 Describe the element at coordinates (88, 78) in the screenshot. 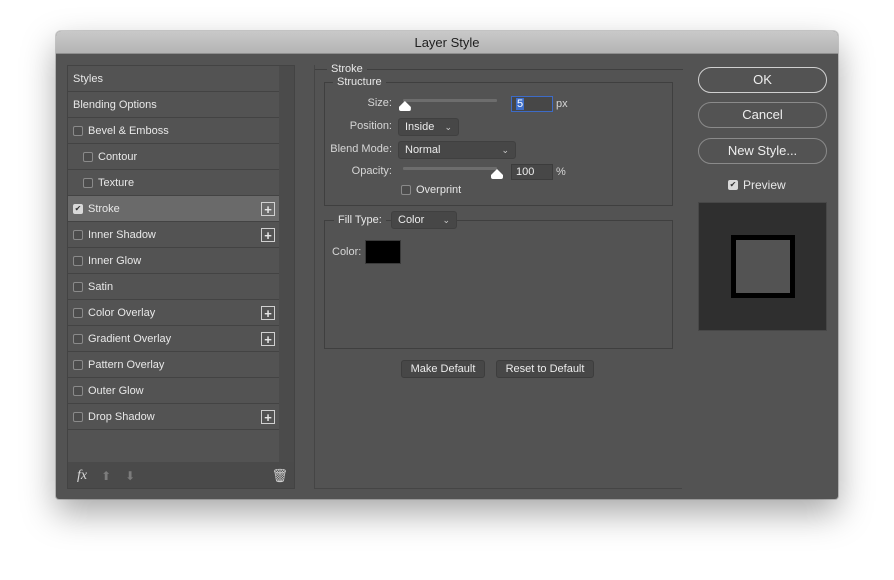

I see `style-item-label: Styles` at that location.